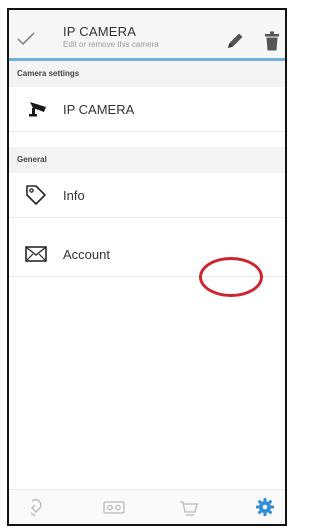 The width and height of the screenshot is (320, 528). Describe the element at coordinates (265, 507) in the screenshot. I see `gear-icon` at that location.